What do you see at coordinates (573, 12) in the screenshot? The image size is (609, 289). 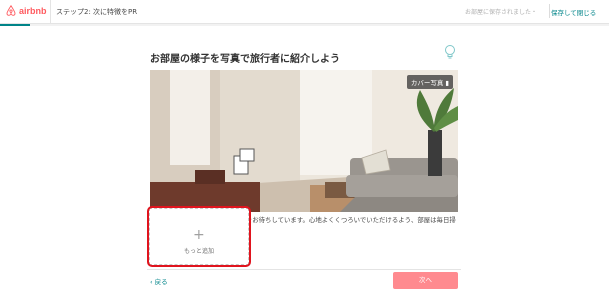 I see `save-and-exit-link: 保存して閉じる` at bounding box center [573, 12].